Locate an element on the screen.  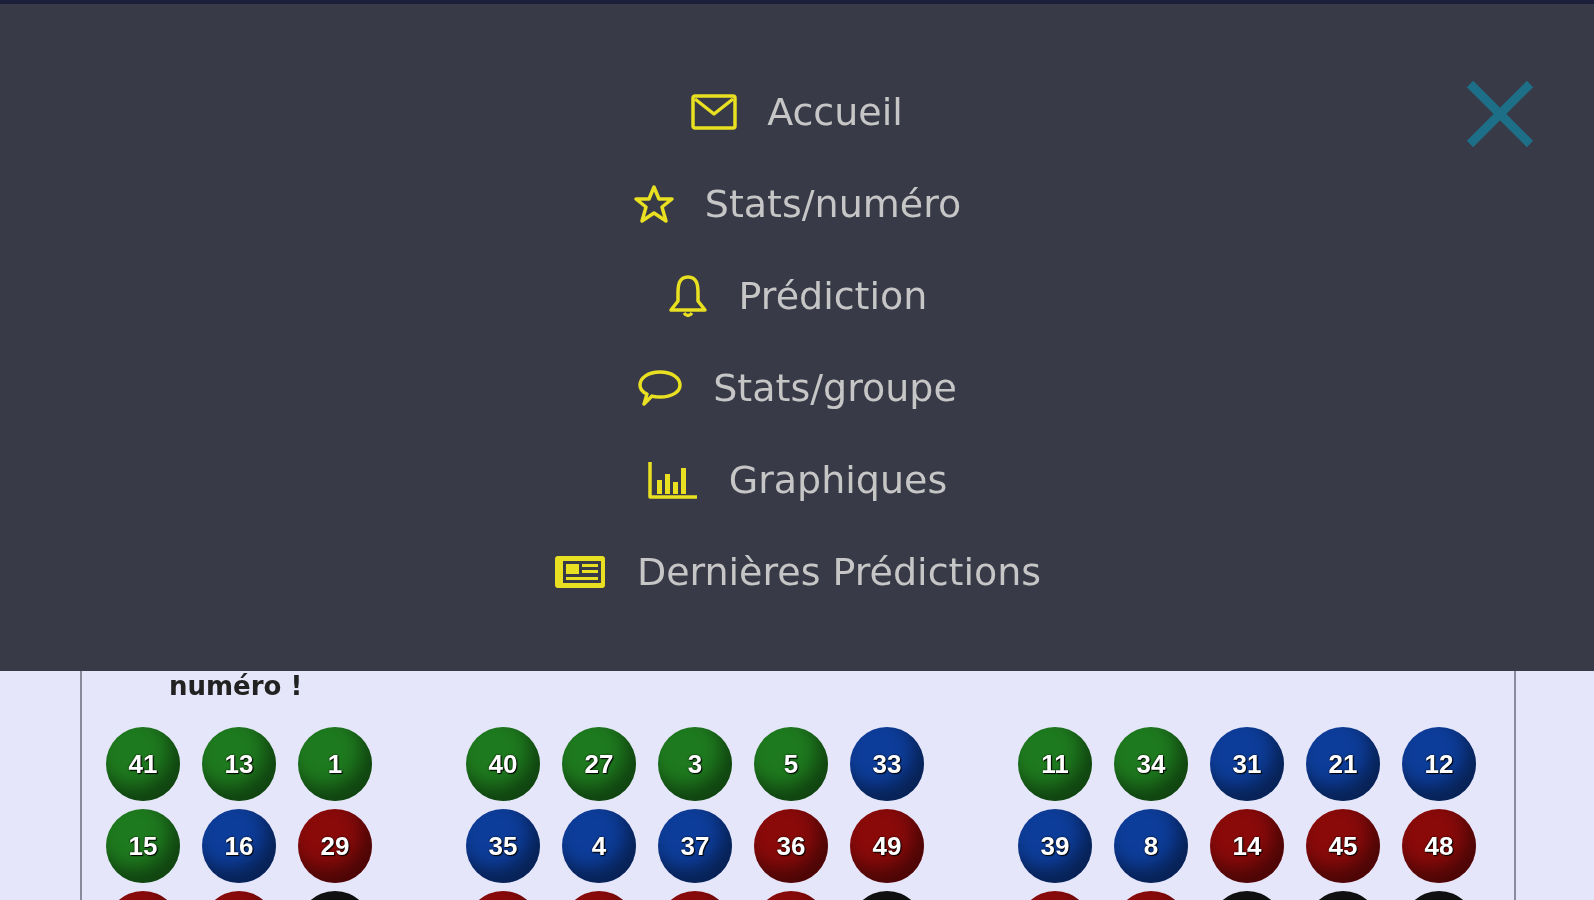
newspaper-icon is located at coordinates (579, 572).